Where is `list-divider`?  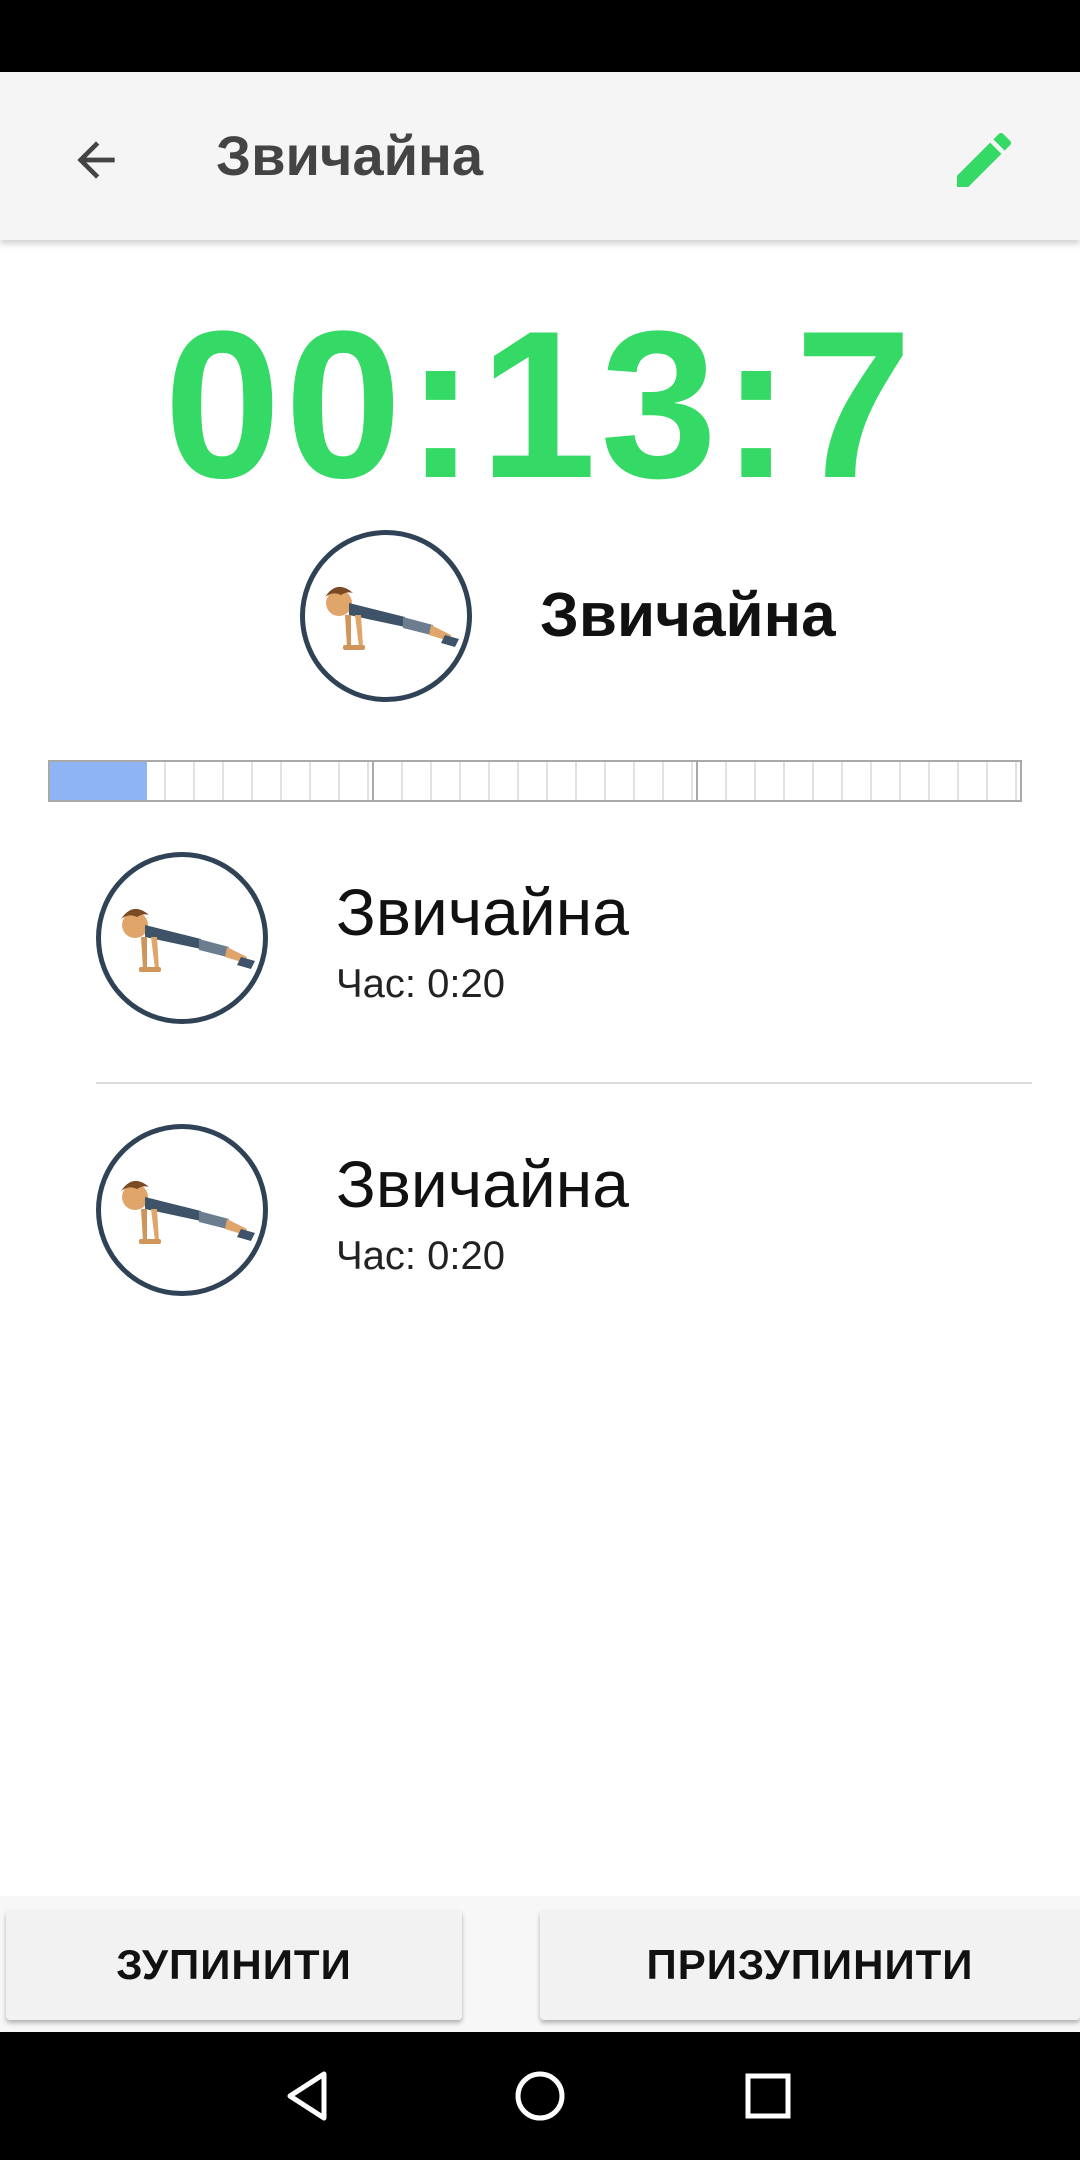
list-divider is located at coordinates (564, 1083).